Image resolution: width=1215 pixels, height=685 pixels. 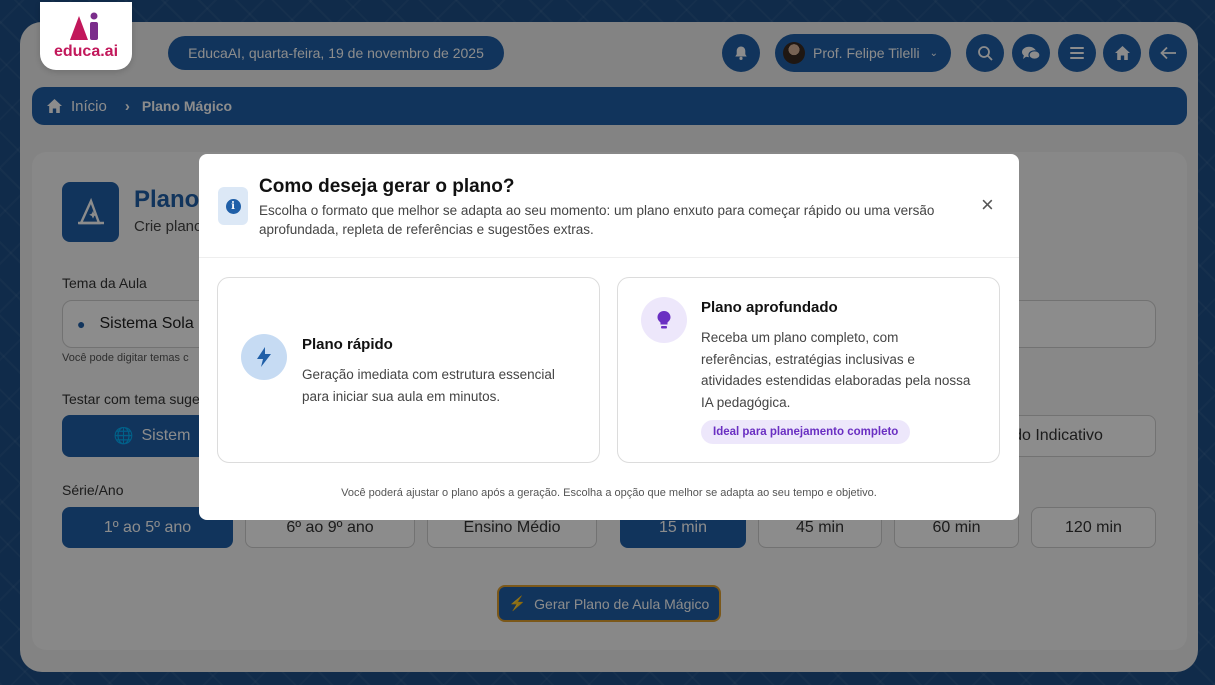 What do you see at coordinates (664, 320) in the screenshot?
I see `lightbulb-icon` at bounding box center [664, 320].